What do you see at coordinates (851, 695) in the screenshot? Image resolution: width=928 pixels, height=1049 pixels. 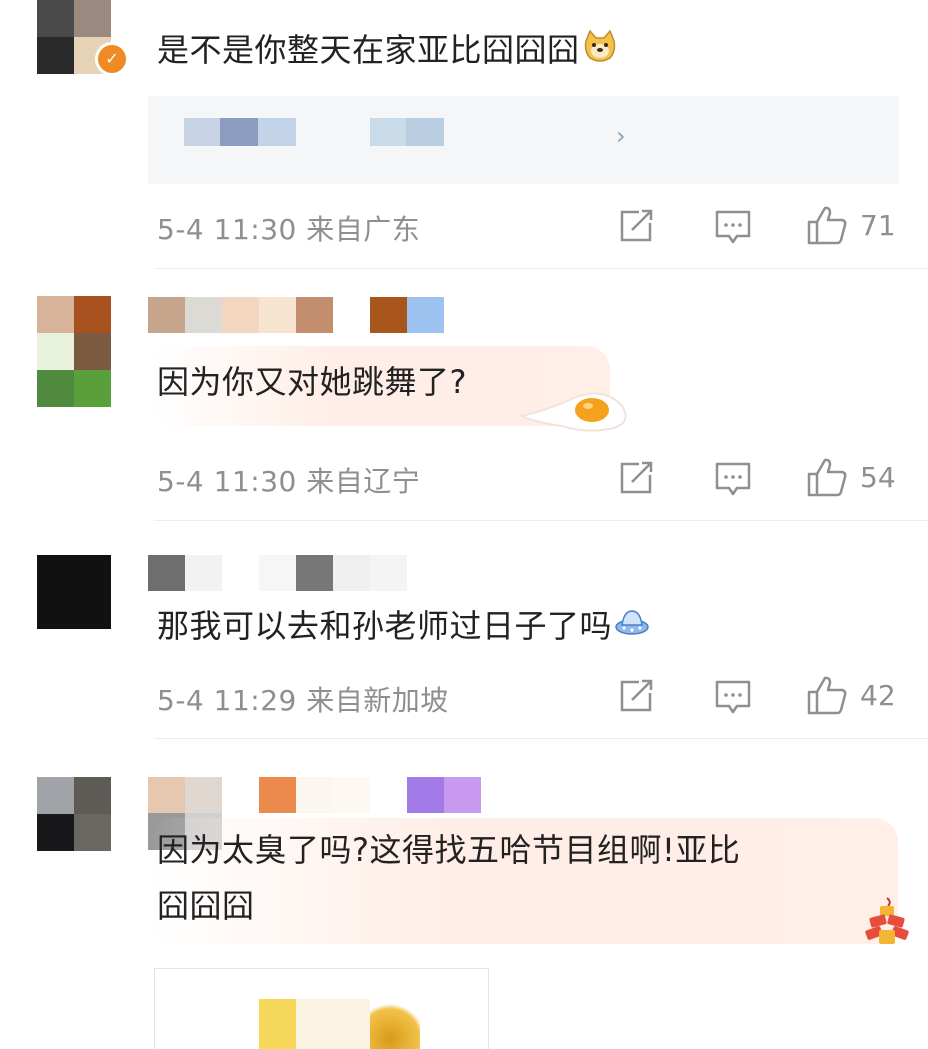 I see `like-button: 42` at bounding box center [851, 695].